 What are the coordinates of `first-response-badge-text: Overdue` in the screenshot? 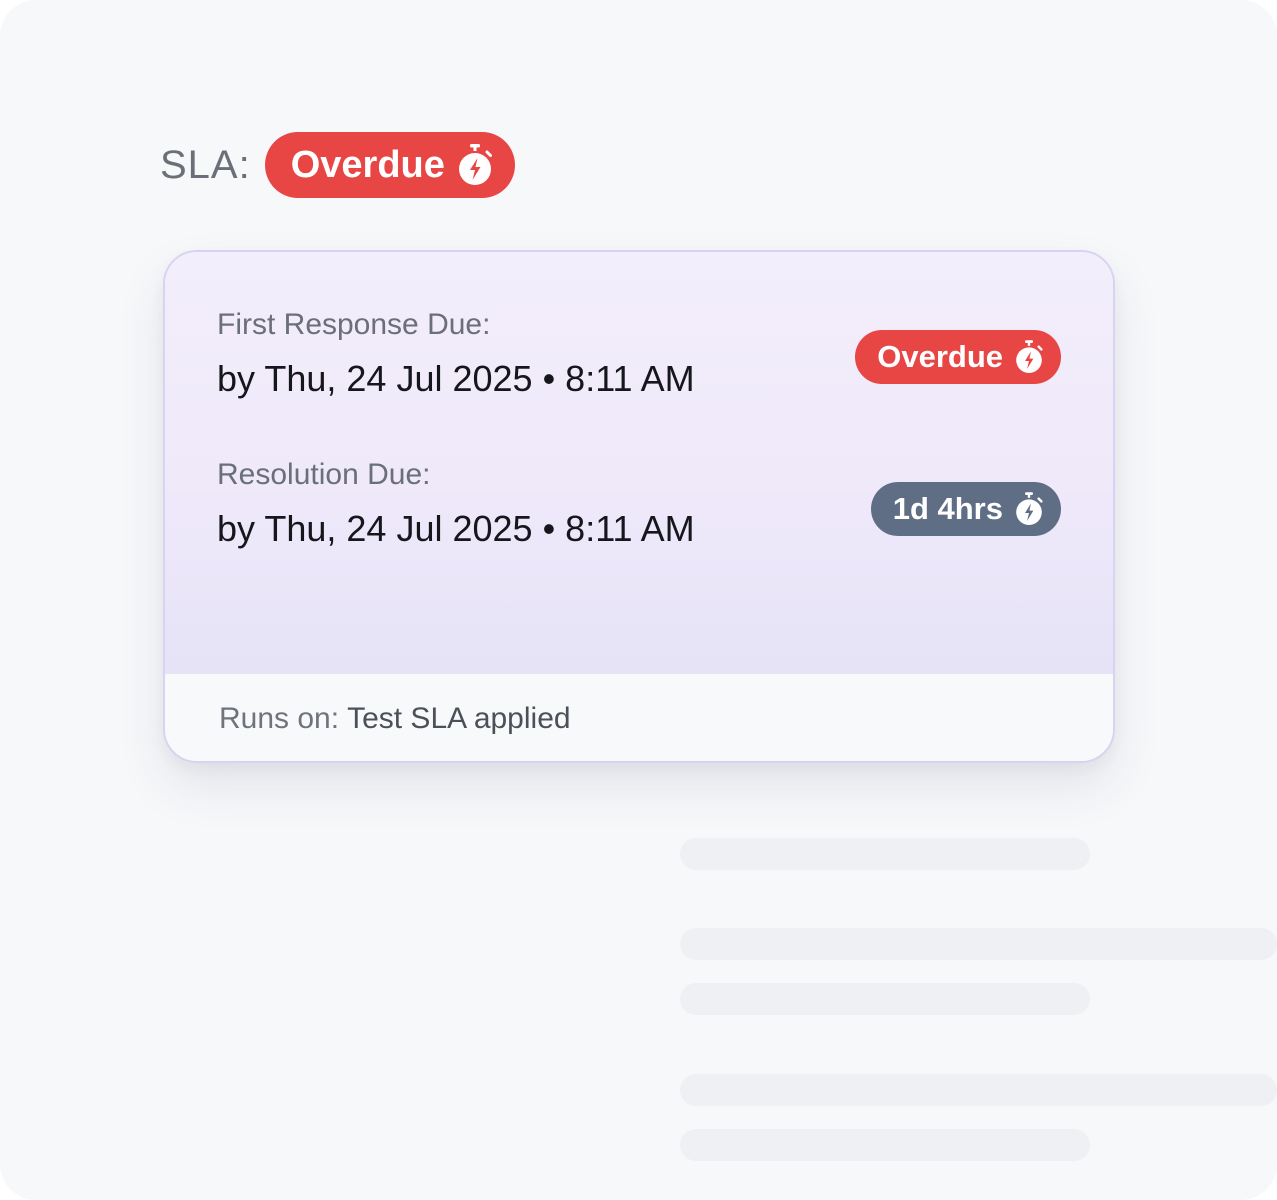 It's located at (940, 356).